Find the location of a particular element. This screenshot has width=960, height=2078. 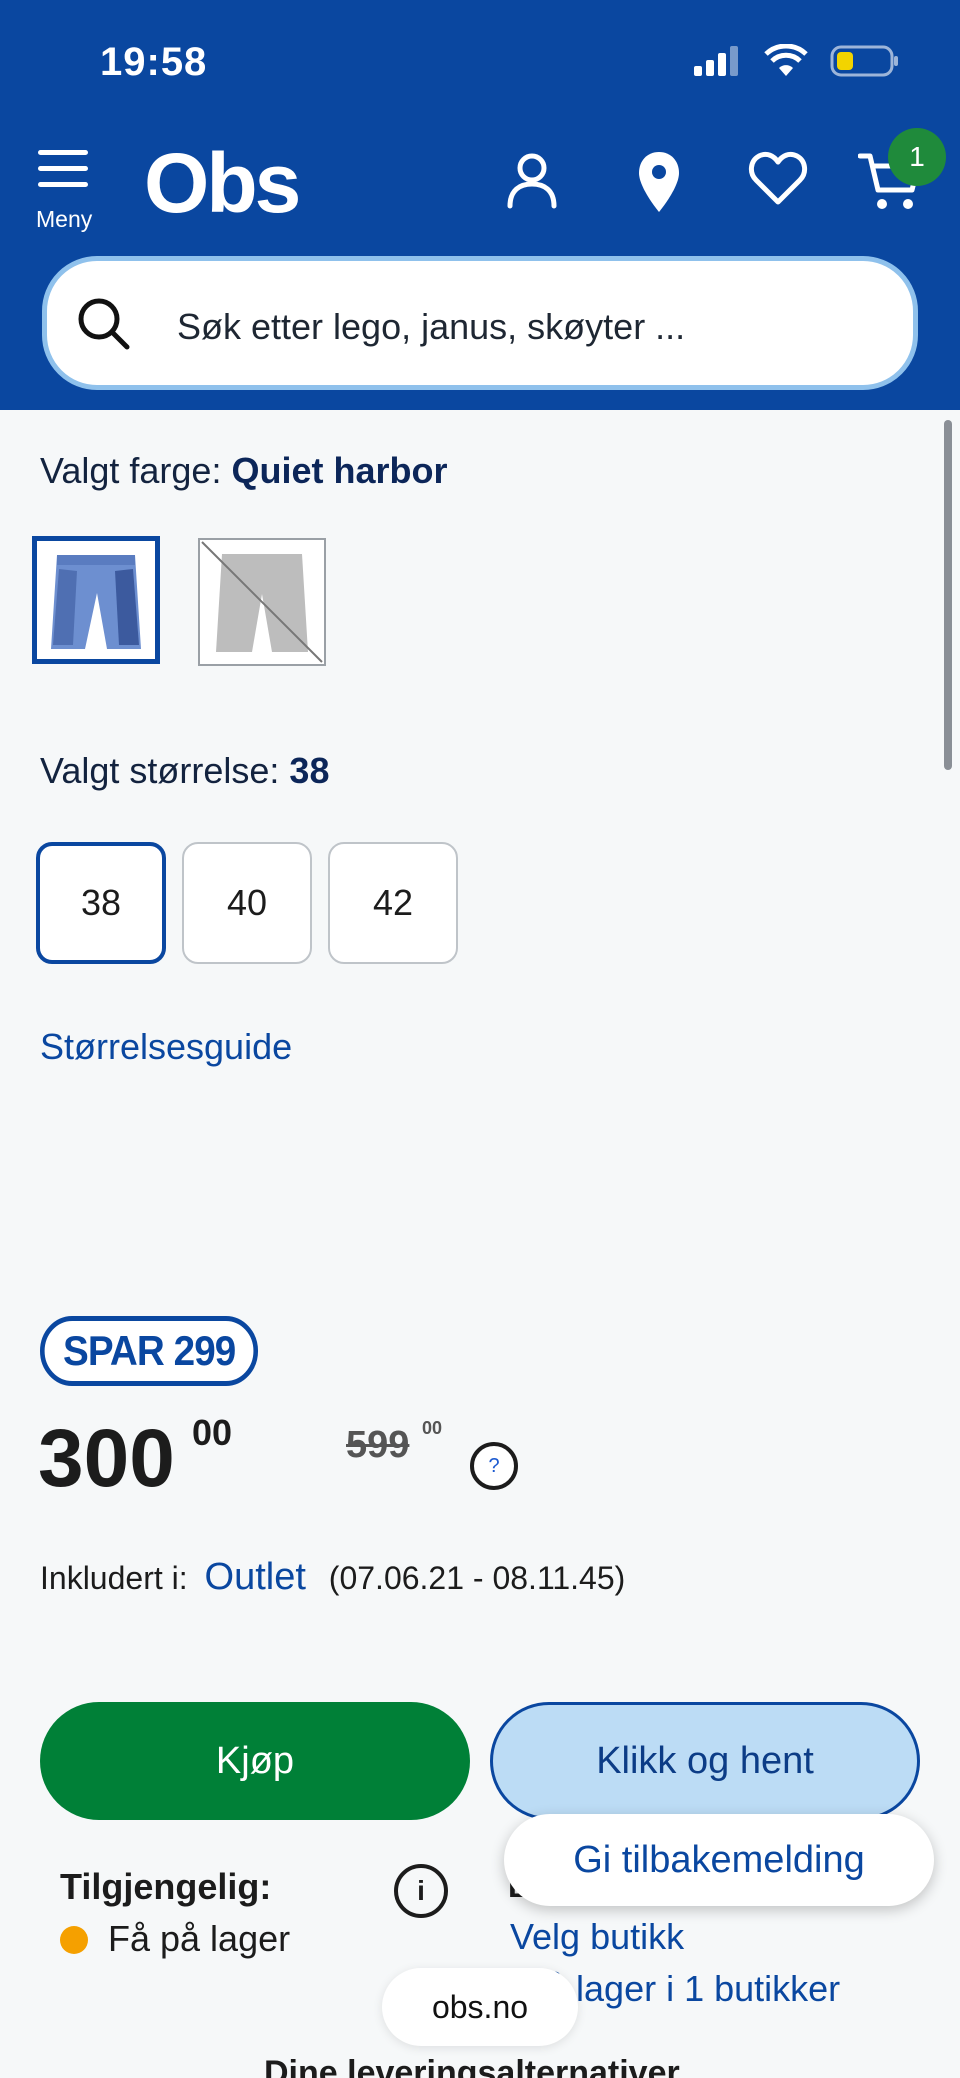

cart-count-badge: 1 is located at coordinates (917, 157).